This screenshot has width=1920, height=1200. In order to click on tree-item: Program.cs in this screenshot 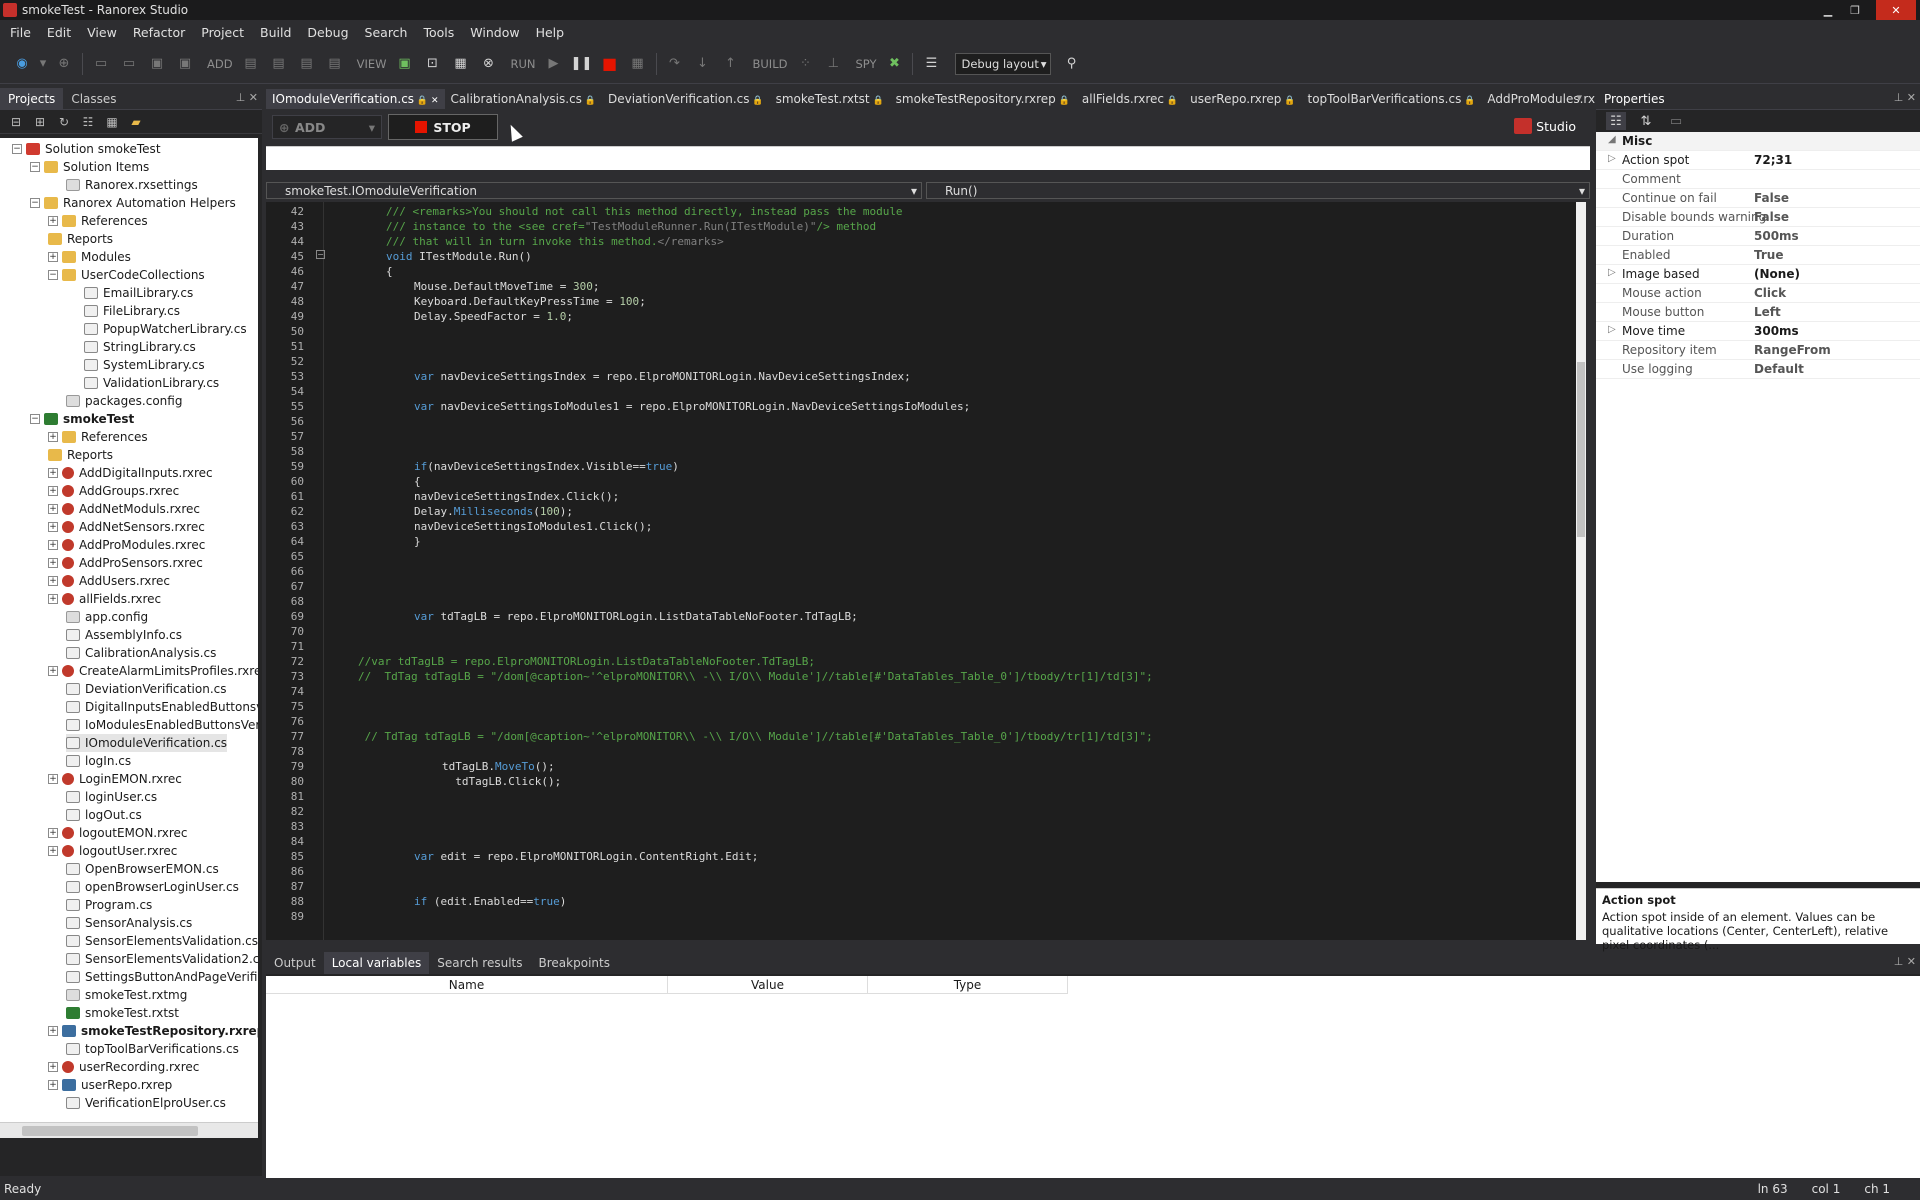, I will do `click(109, 905)`.